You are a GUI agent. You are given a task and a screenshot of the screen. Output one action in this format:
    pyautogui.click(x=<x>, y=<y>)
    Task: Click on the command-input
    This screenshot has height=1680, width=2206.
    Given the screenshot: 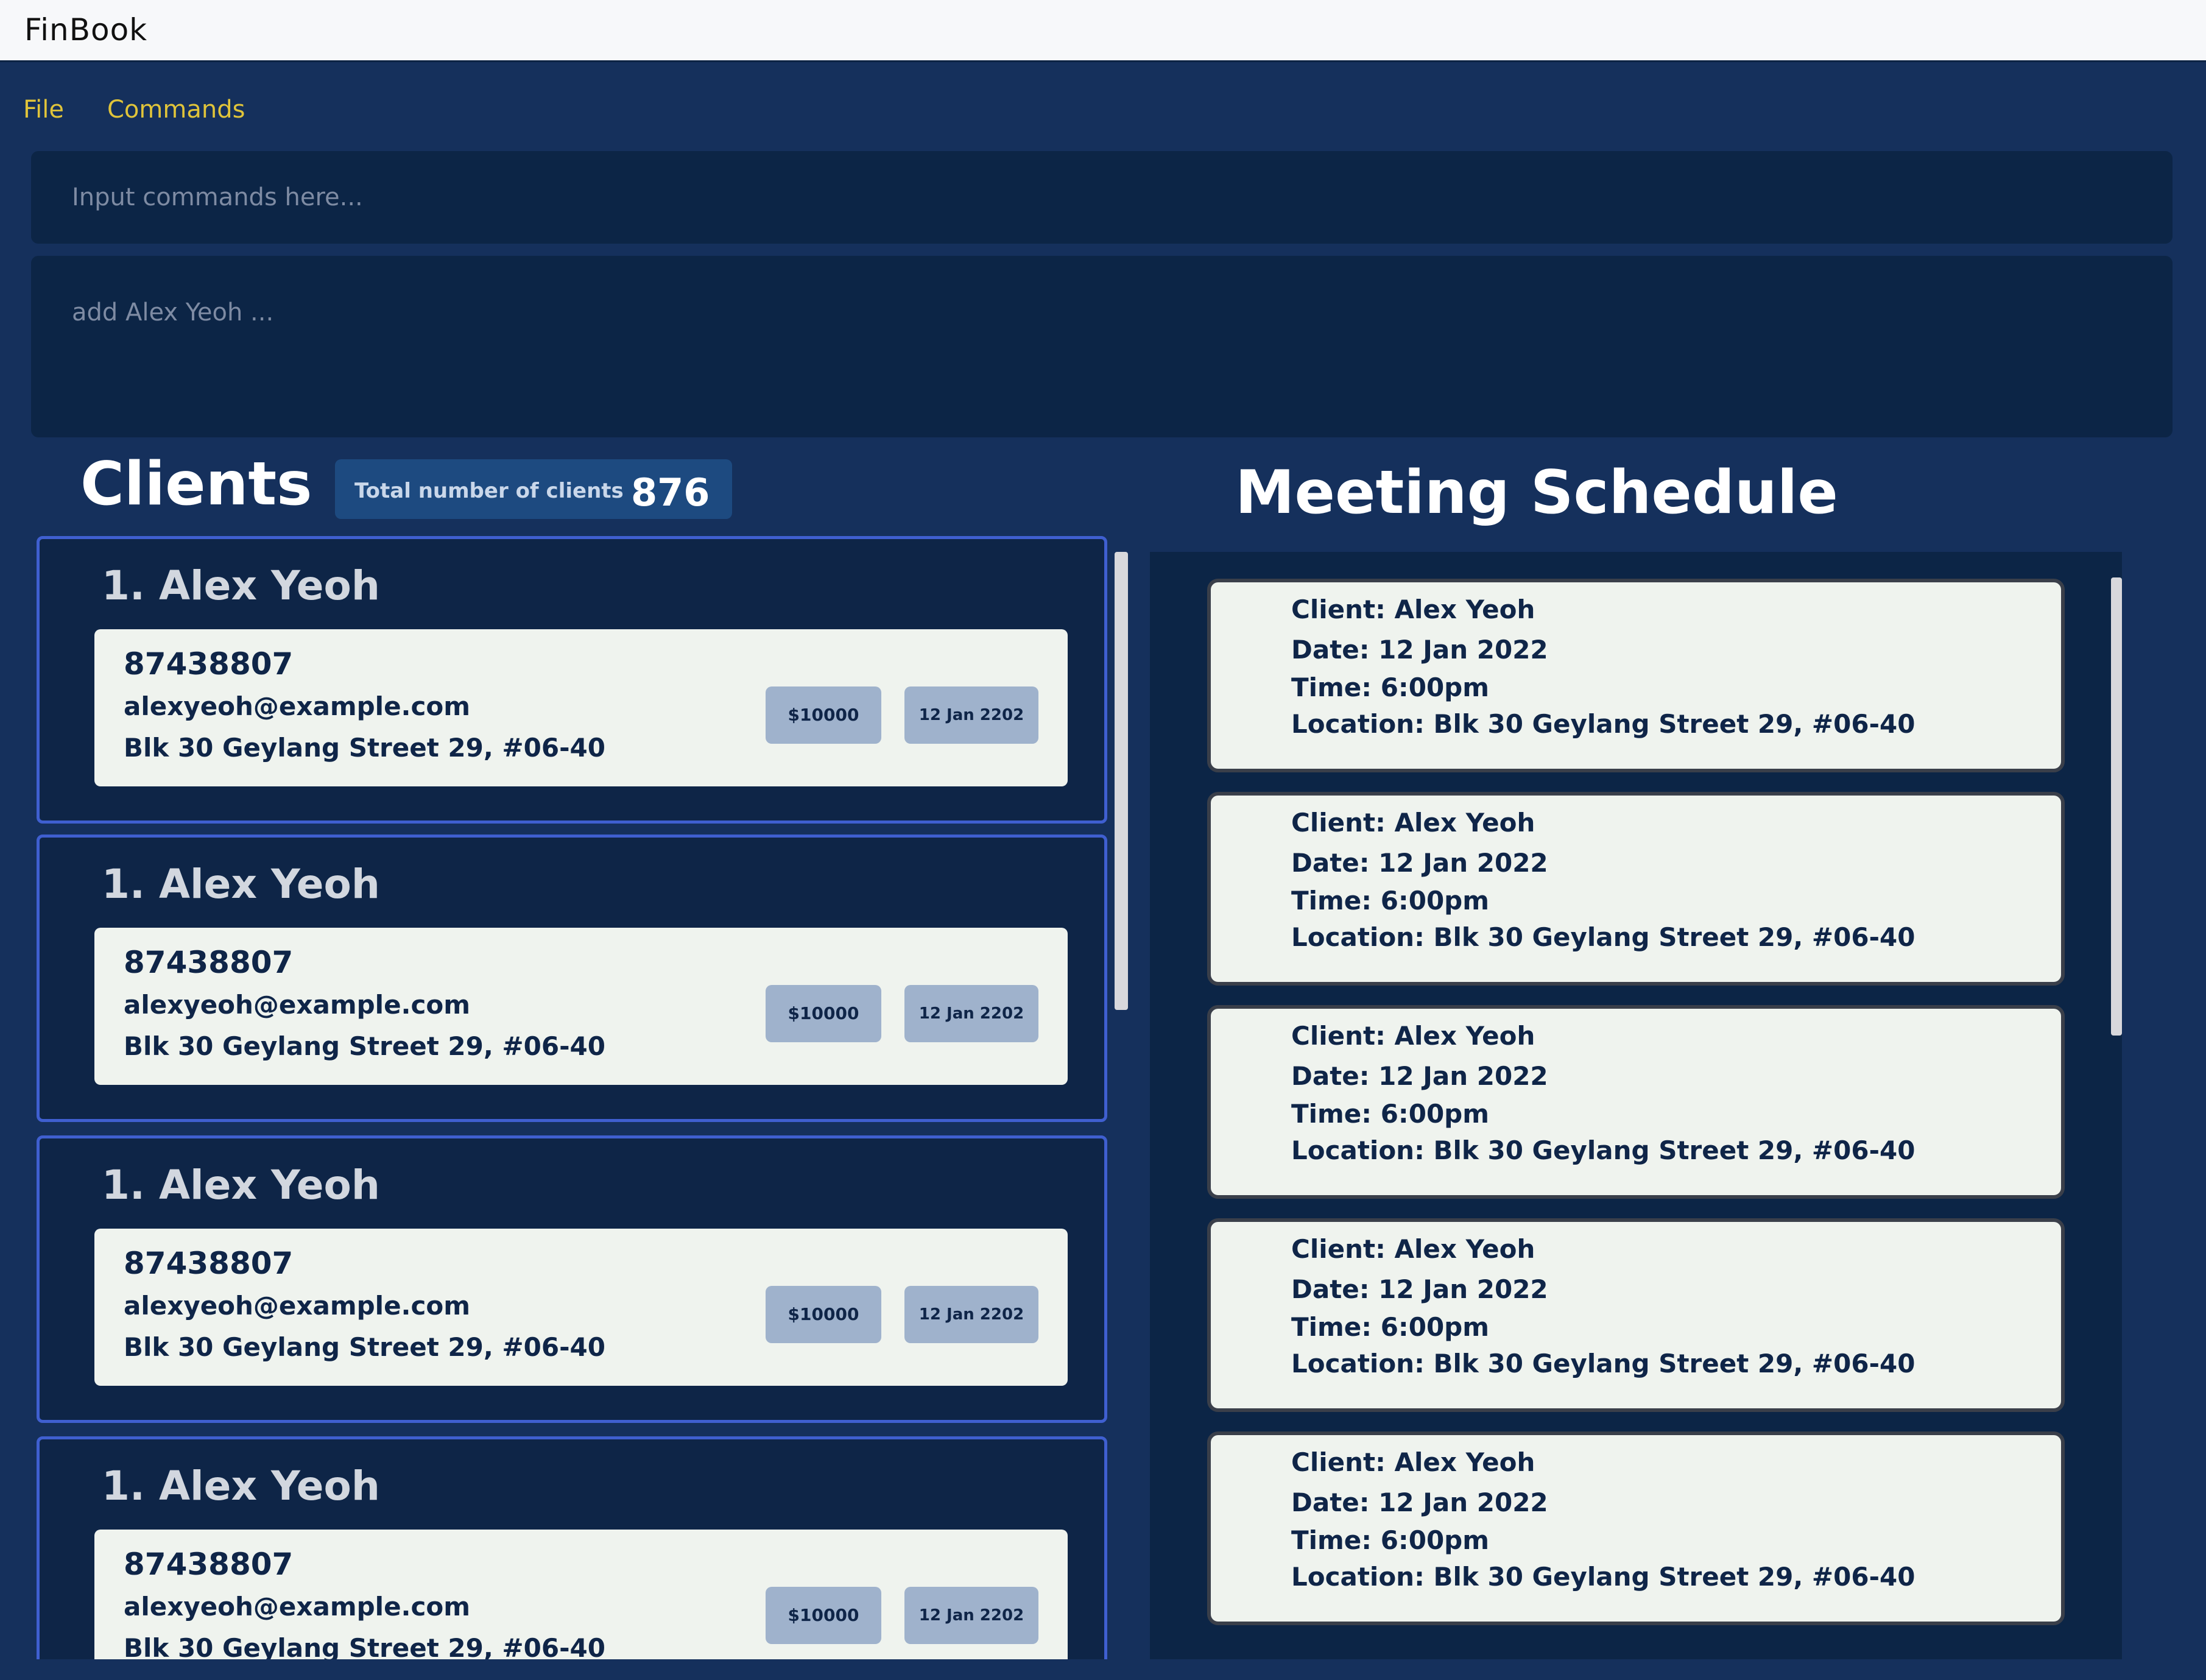 What is the action you would take?
    pyautogui.click(x=1102, y=197)
    